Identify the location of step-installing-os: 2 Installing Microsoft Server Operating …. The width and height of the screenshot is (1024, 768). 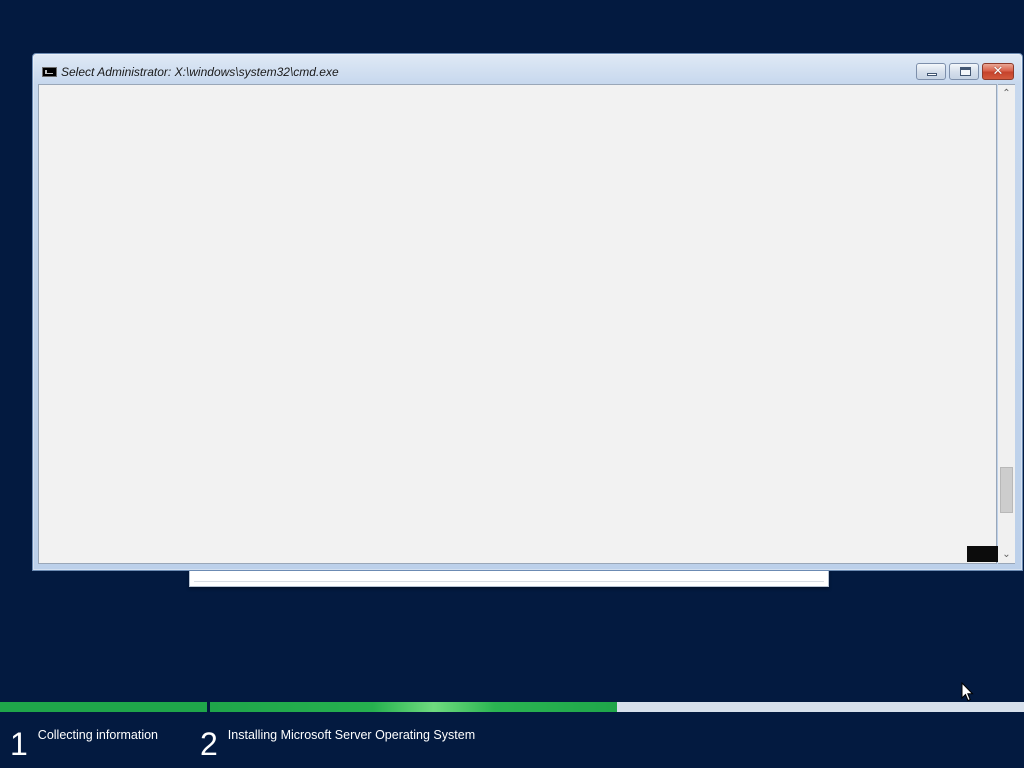
(337, 744).